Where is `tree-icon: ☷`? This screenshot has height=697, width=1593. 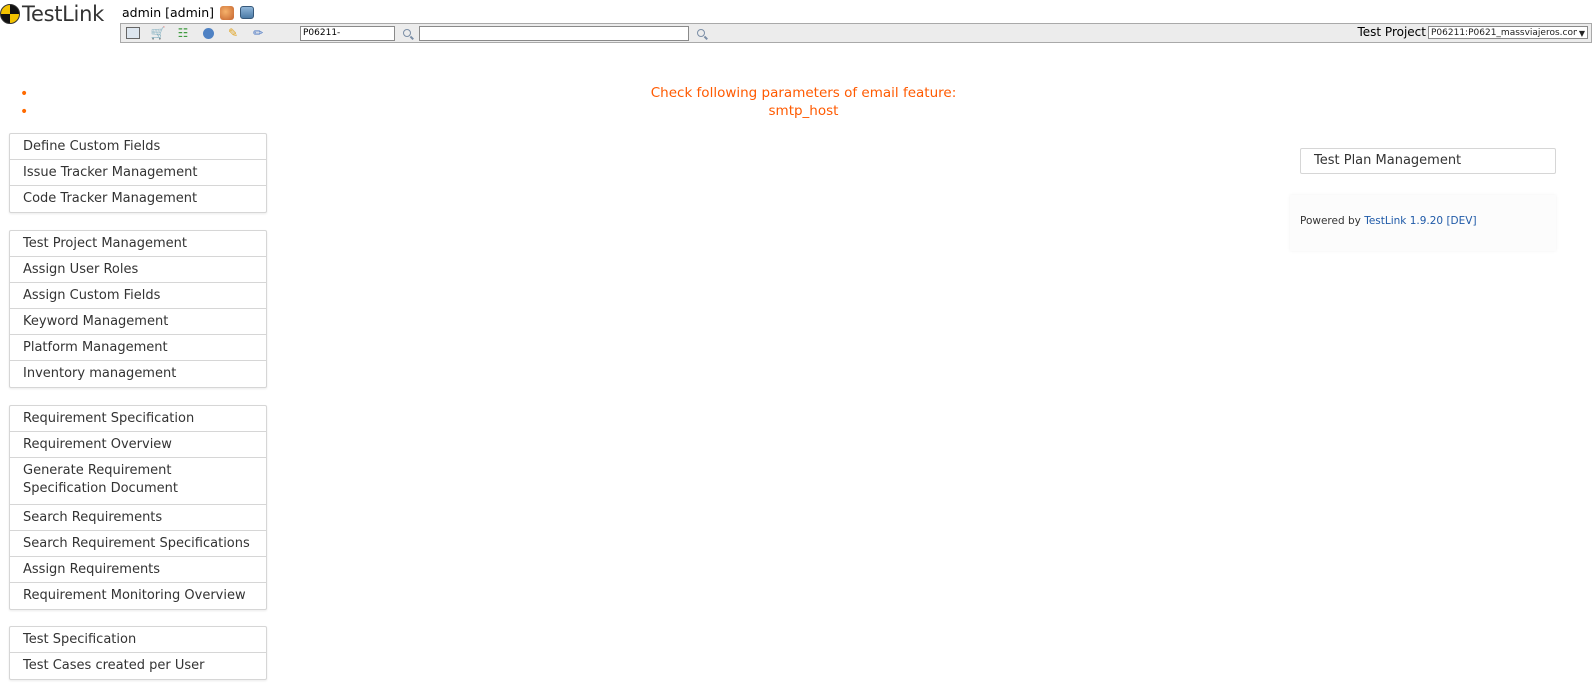 tree-icon: ☷ is located at coordinates (183, 33).